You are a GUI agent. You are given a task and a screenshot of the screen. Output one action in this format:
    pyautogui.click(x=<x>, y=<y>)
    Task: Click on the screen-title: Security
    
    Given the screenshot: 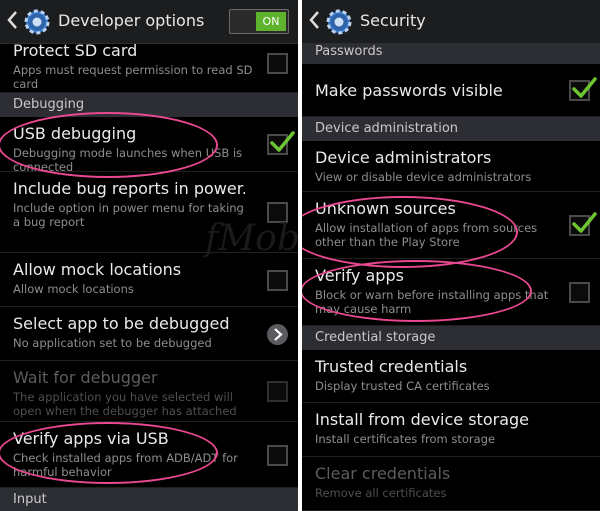 What is the action you would take?
    pyautogui.click(x=393, y=20)
    